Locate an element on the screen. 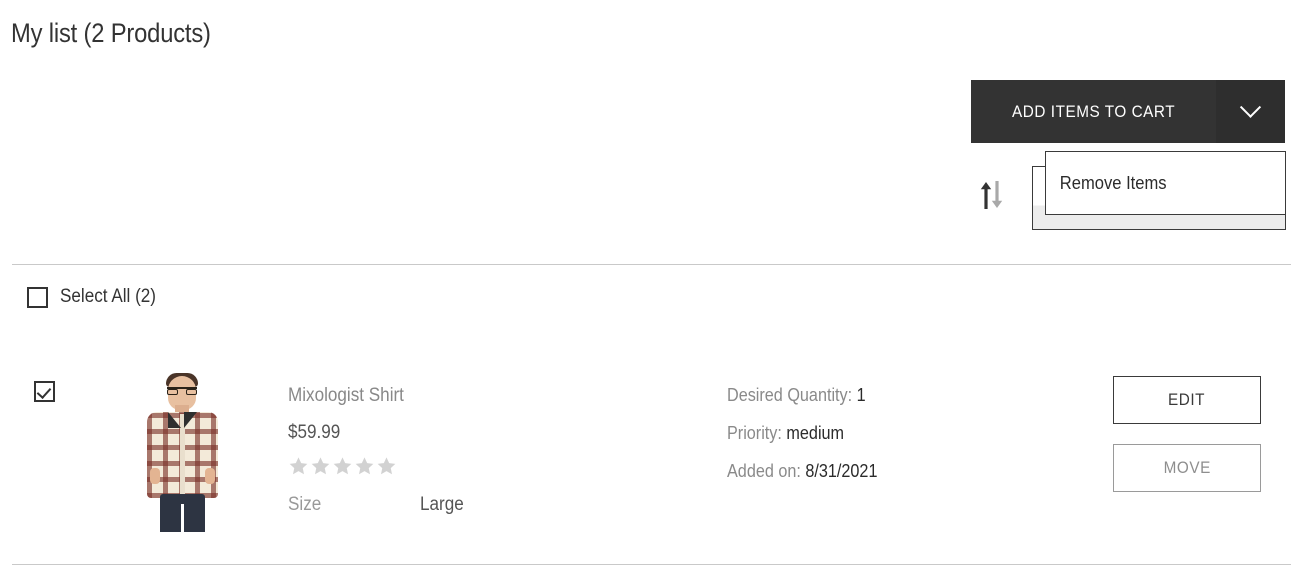 This screenshot has height=579, width=1303. added-on: Added on: 8/31/2021 is located at coordinates (875, 471).